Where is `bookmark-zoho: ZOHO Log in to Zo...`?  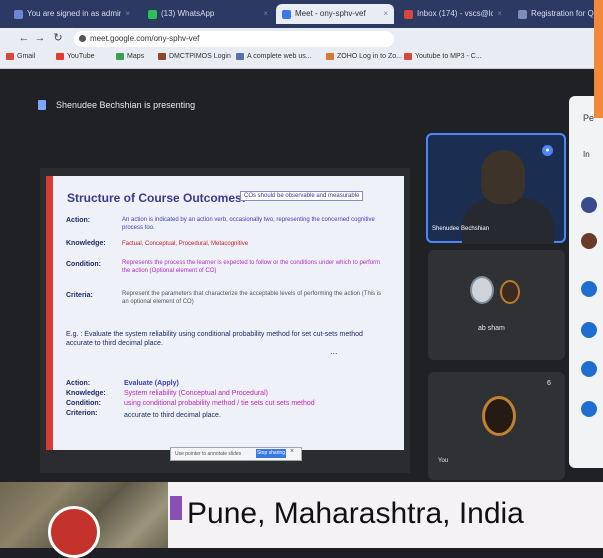 bookmark-zoho: ZOHO Log in to Zo... is located at coordinates (364, 56).